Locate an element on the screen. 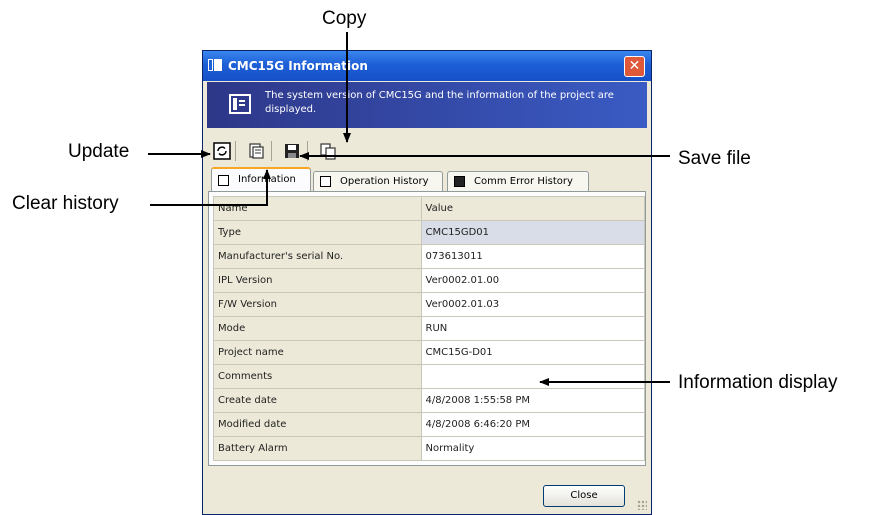 The width and height of the screenshot is (885, 515). toolbar is located at coordinates (427, 151).